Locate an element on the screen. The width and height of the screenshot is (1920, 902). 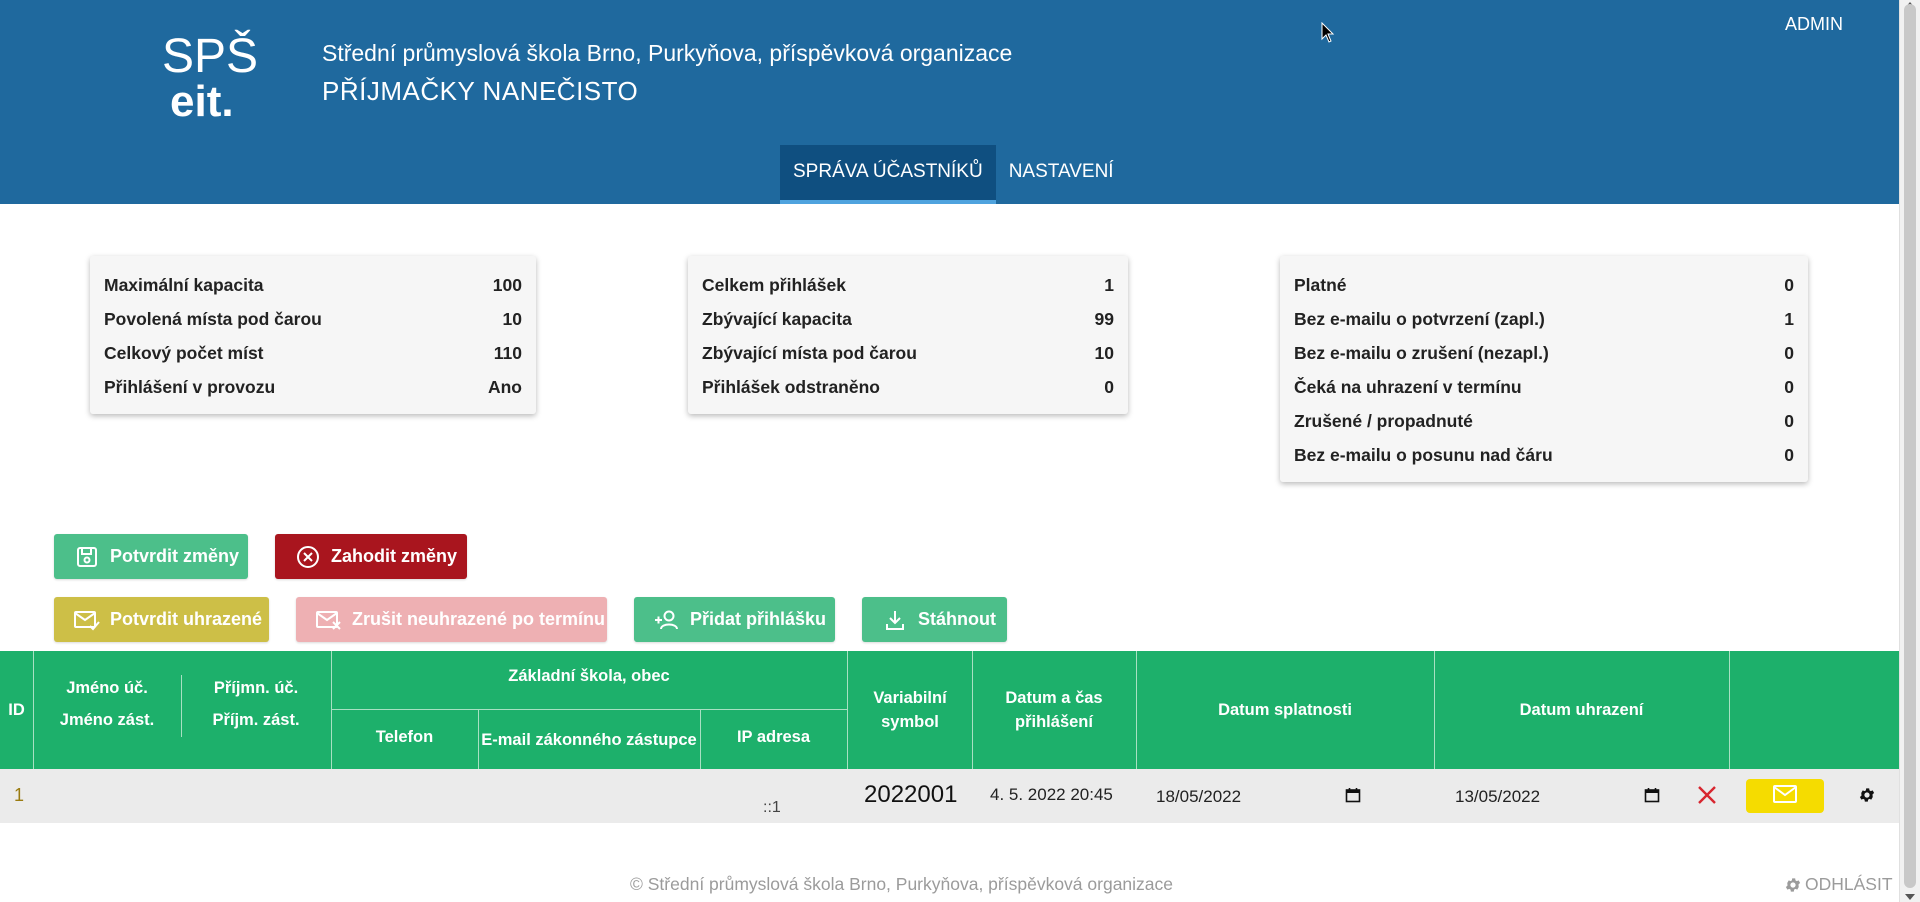
stat-label: Celkem přihlášek is located at coordinates (774, 285).